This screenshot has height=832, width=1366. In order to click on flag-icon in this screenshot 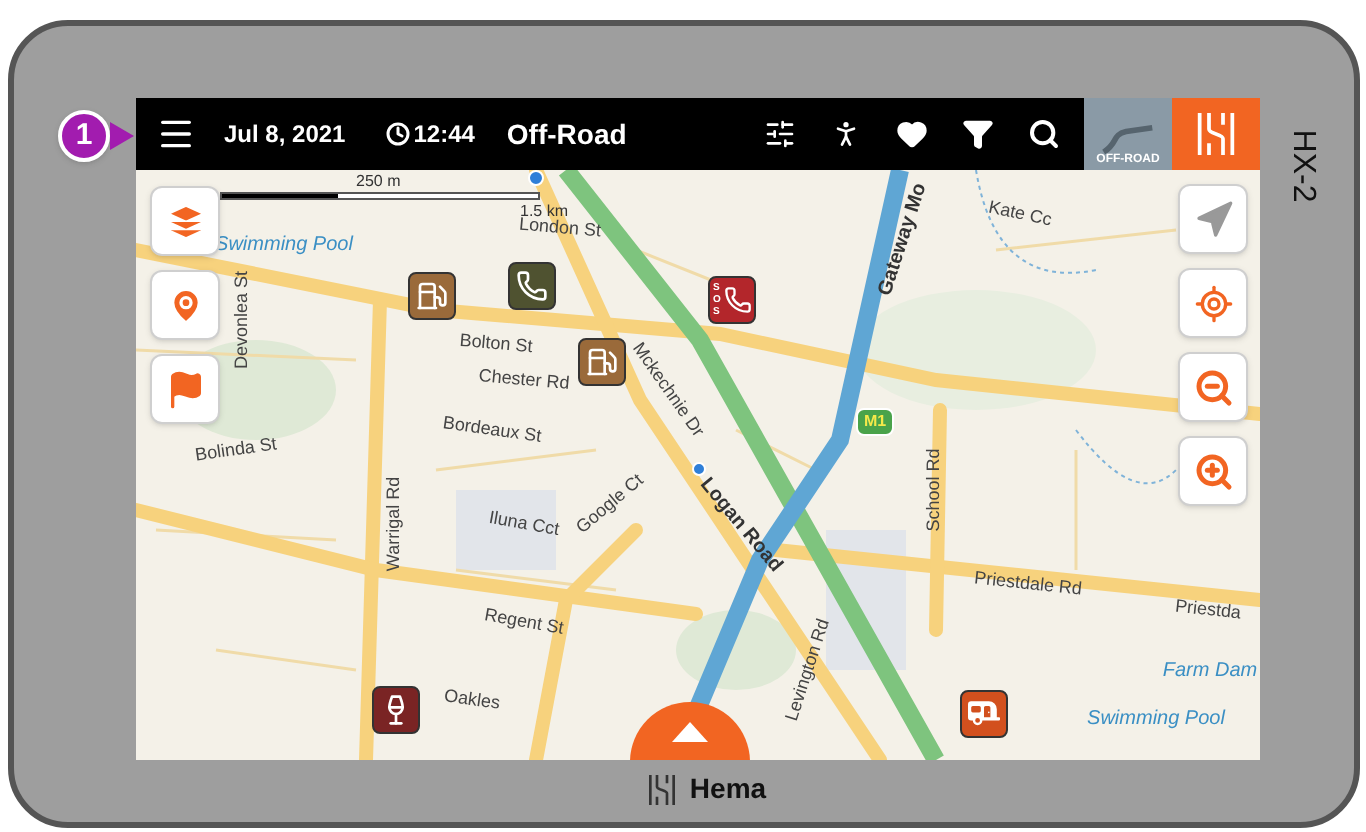, I will do `click(185, 389)`.